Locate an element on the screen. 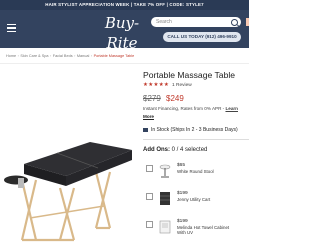 The width and height of the screenshot is (320, 249). search-placeholder: Search is located at coordinates (164, 22).